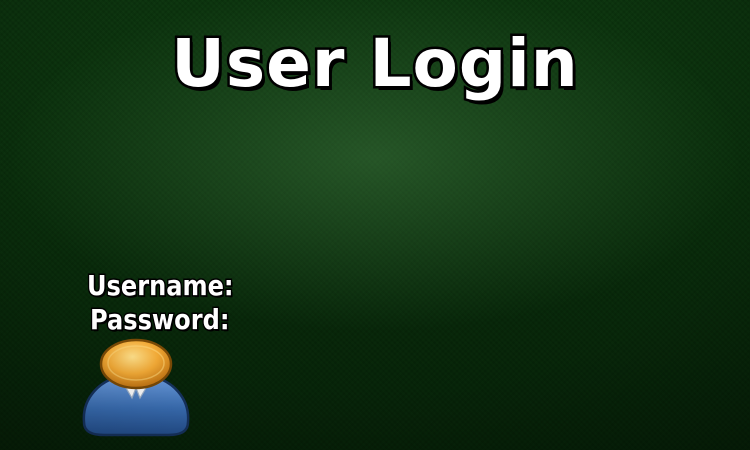 This screenshot has width=750, height=450. Describe the element at coordinates (160, 285) in the screenshot. I see `username-label: Username:` at that location.